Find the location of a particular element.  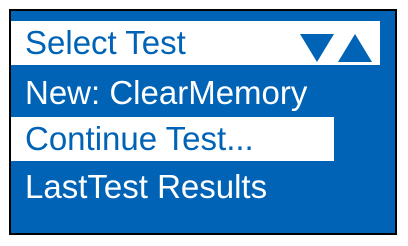

menu-item-label: LastTest Results is located at coordinates (146, 186).